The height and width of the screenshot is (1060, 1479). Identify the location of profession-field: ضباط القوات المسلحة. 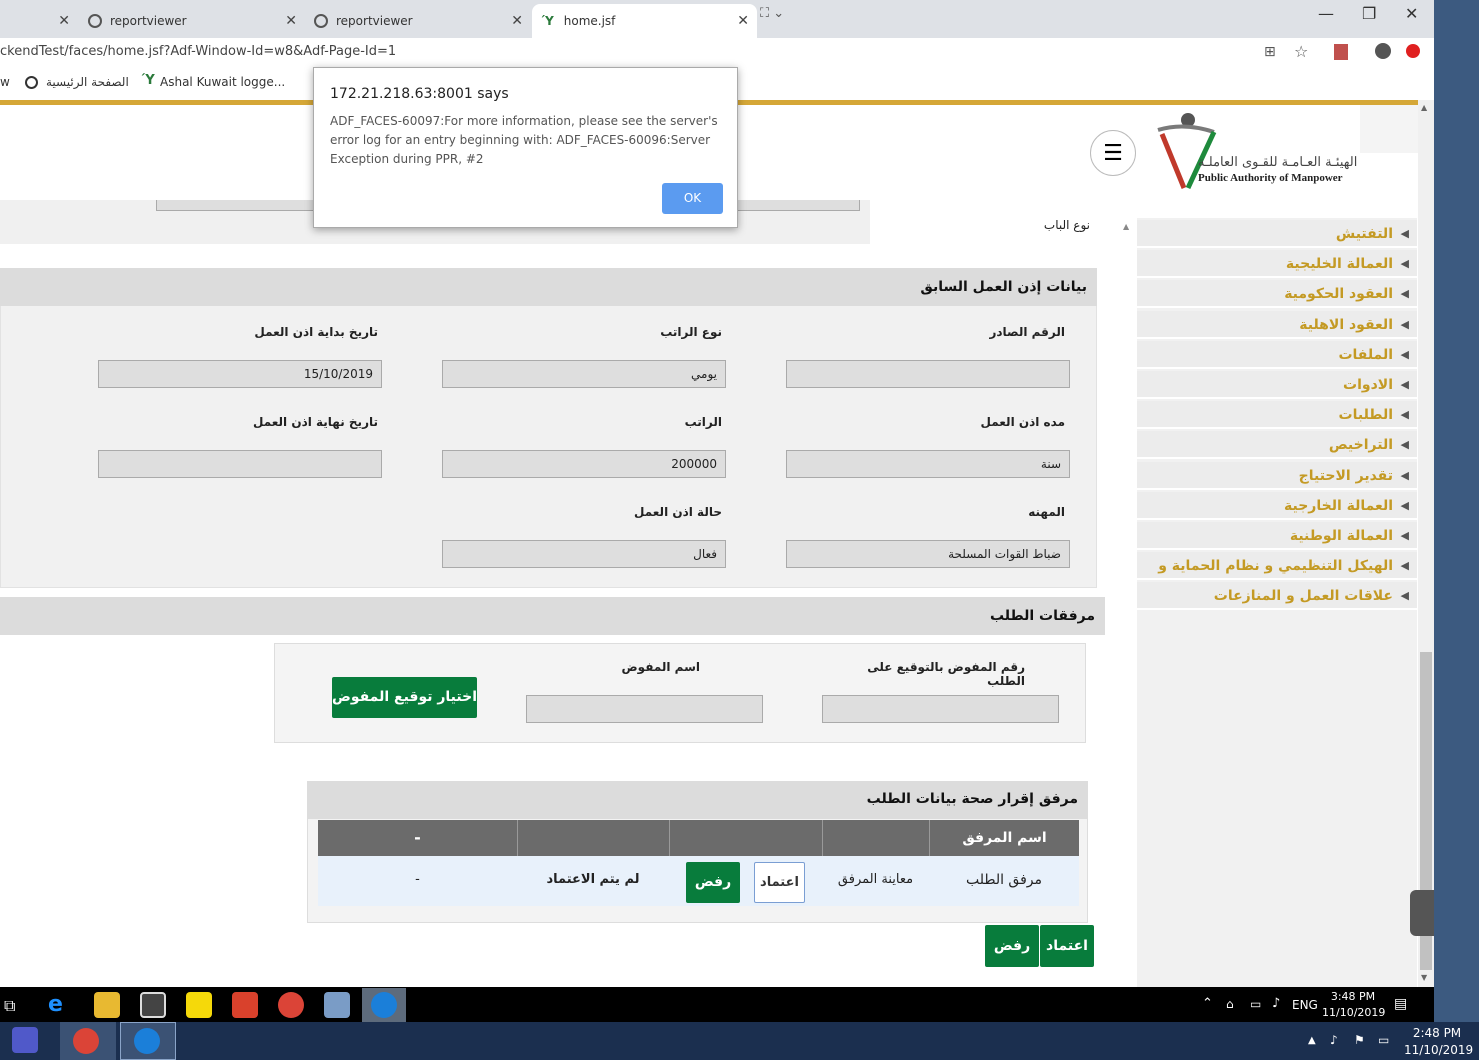
(928, 554).